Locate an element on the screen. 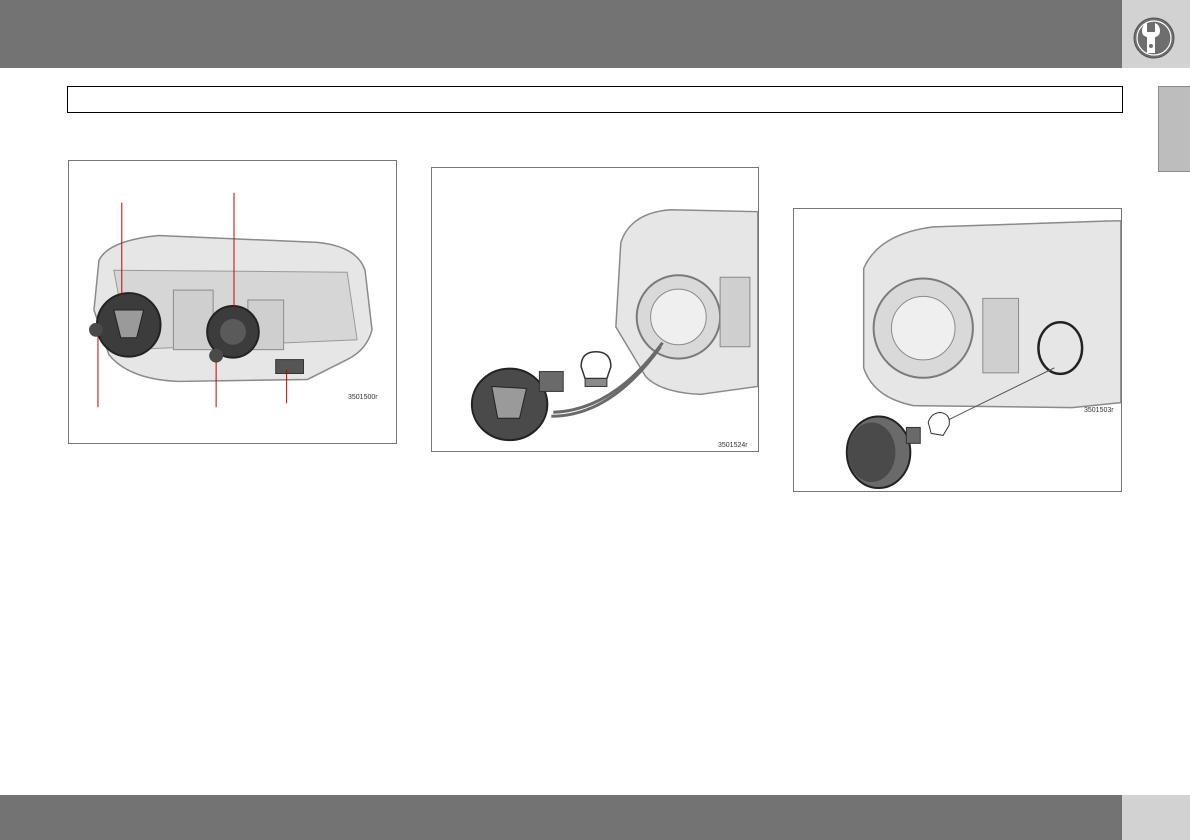 Image resolution: width=1190 pixels, height=840 pixels. wrench-tools-icon is located at coordinates (1154, 38).